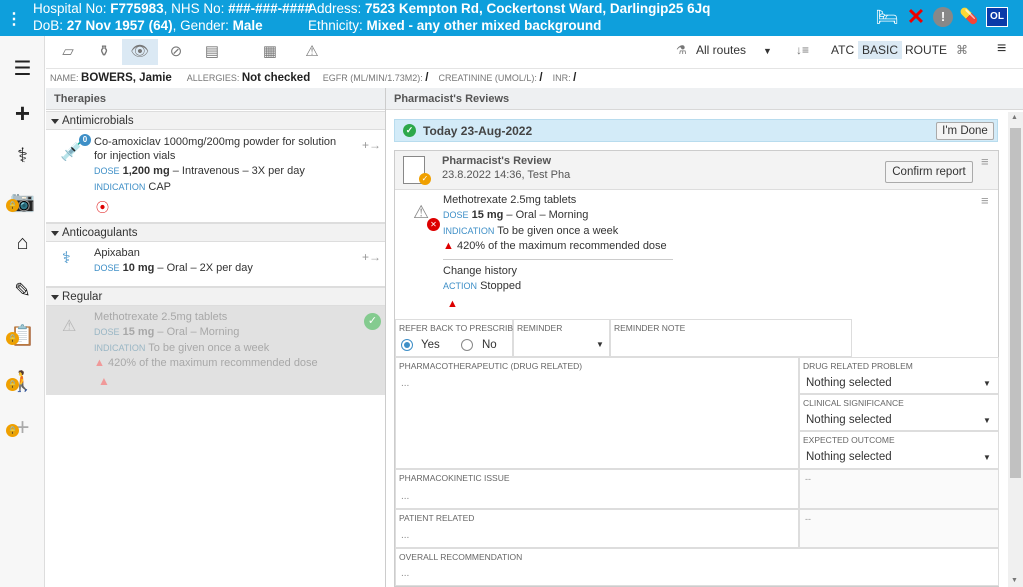 The image size is (1023, 587). I want to click on group-anticoagulants: Anticoagulants, so click(215, 232).